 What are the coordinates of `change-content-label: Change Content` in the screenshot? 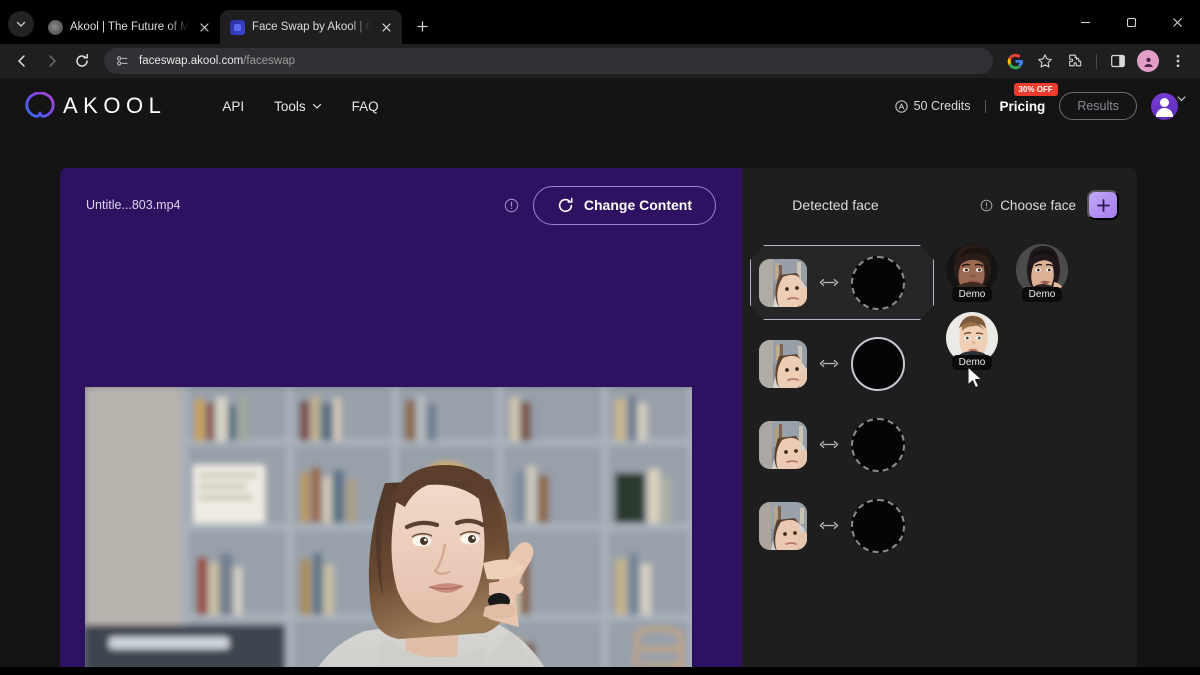 It's located at (637, 205).